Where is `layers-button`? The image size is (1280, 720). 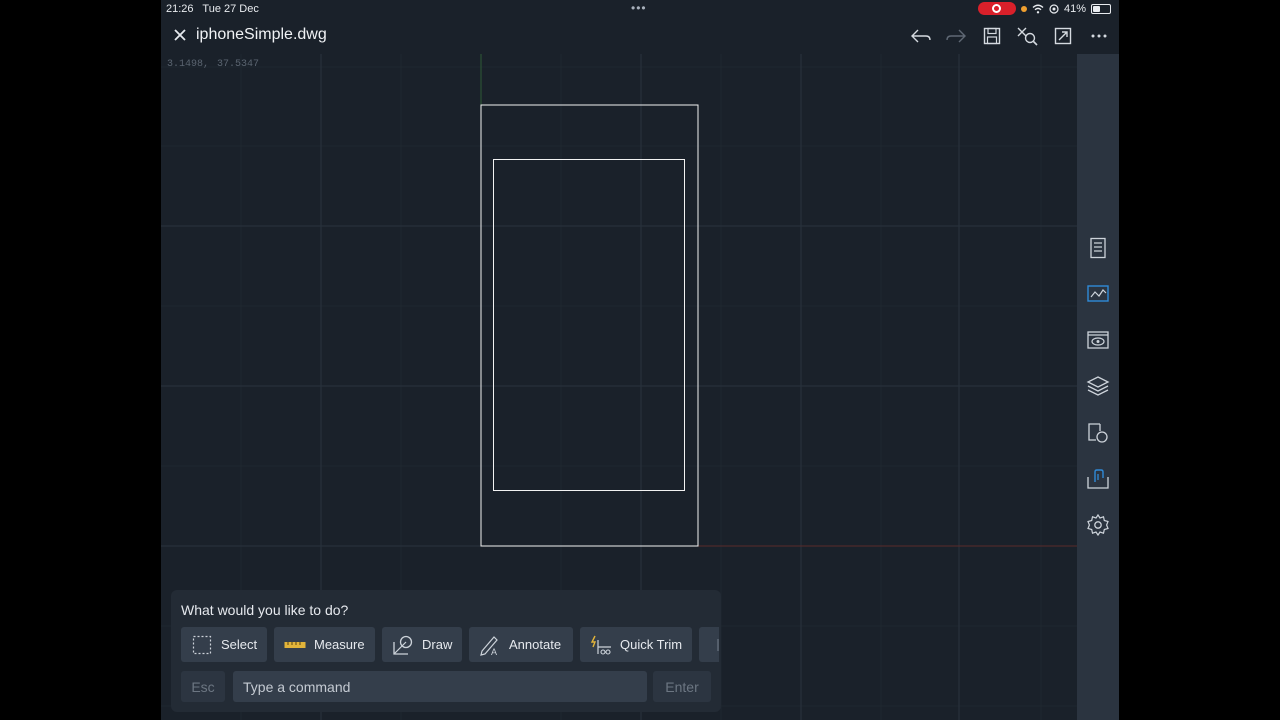 layers-button is located at coordinates (1098, 386).